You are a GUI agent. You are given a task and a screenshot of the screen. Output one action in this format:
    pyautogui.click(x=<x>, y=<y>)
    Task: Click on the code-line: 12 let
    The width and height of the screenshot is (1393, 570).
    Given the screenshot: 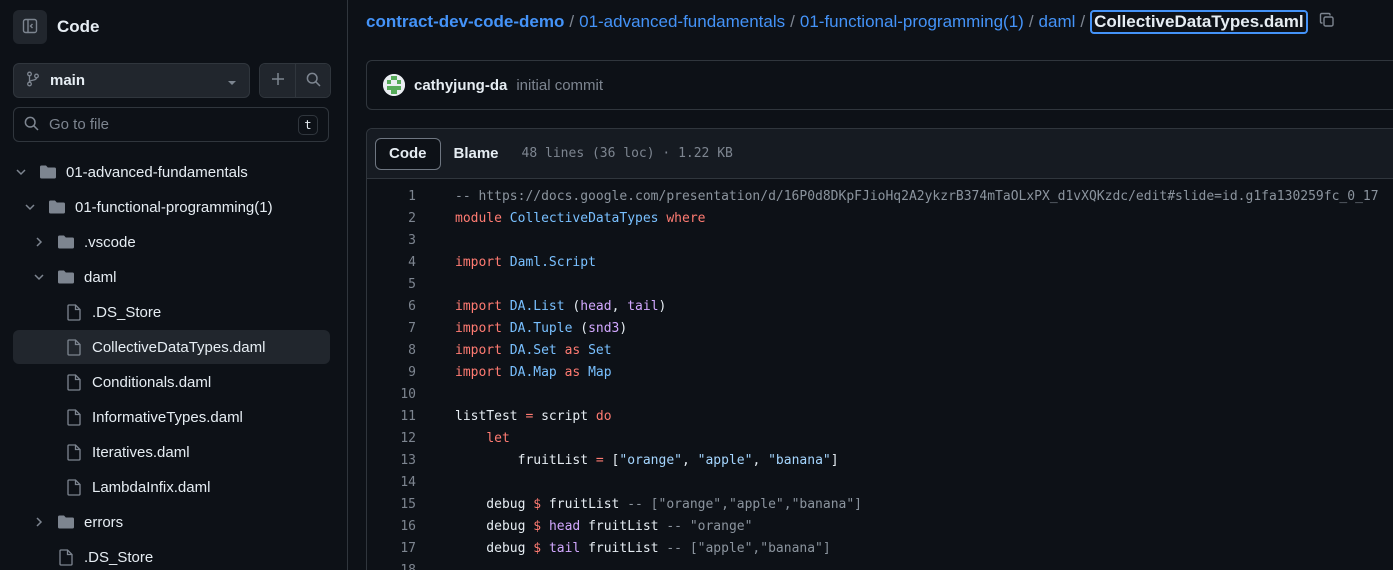 What is the action you would take?
    pyautogui.click(x=438, y=439)
    